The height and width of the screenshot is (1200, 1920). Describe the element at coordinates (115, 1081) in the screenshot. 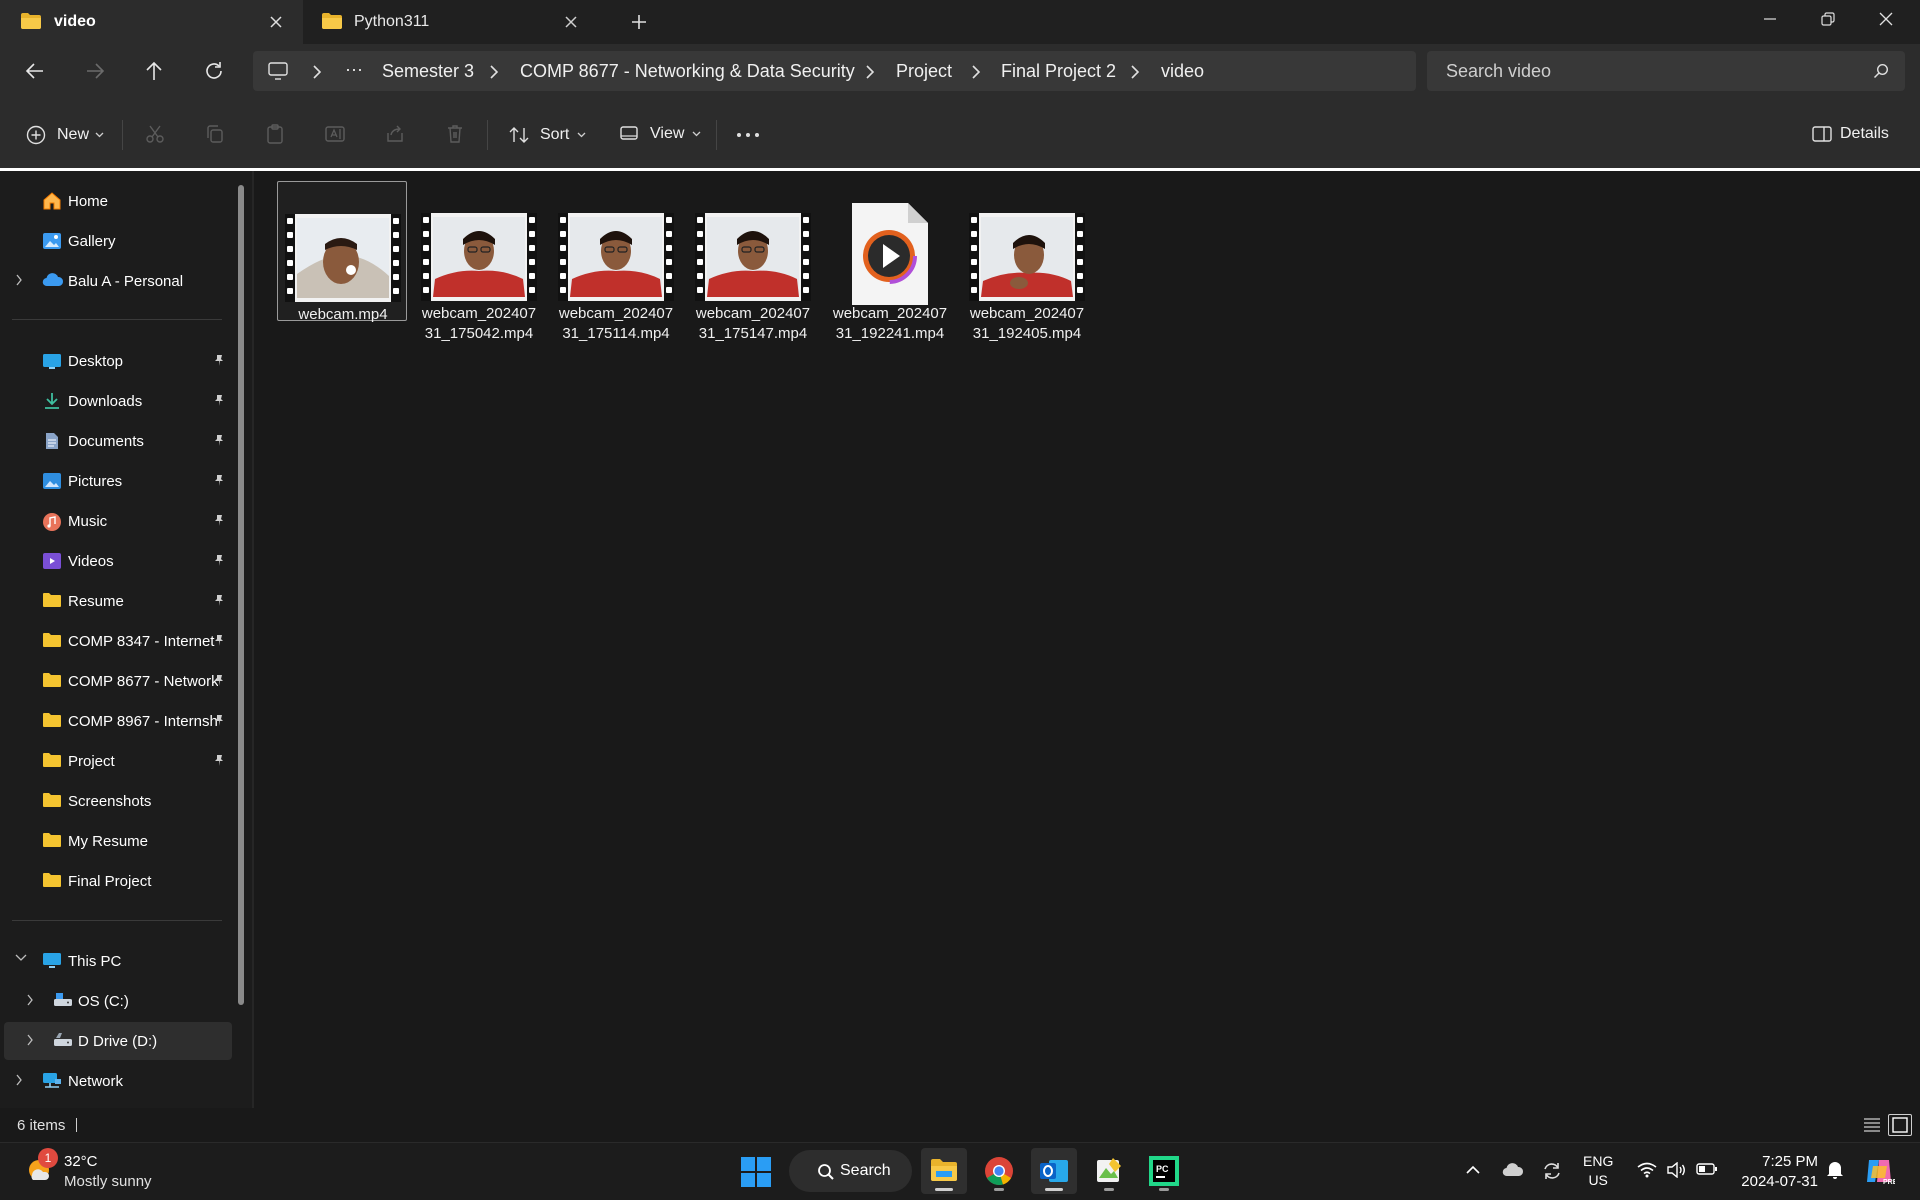

I see `sidebar-item-network: Network` at that location.